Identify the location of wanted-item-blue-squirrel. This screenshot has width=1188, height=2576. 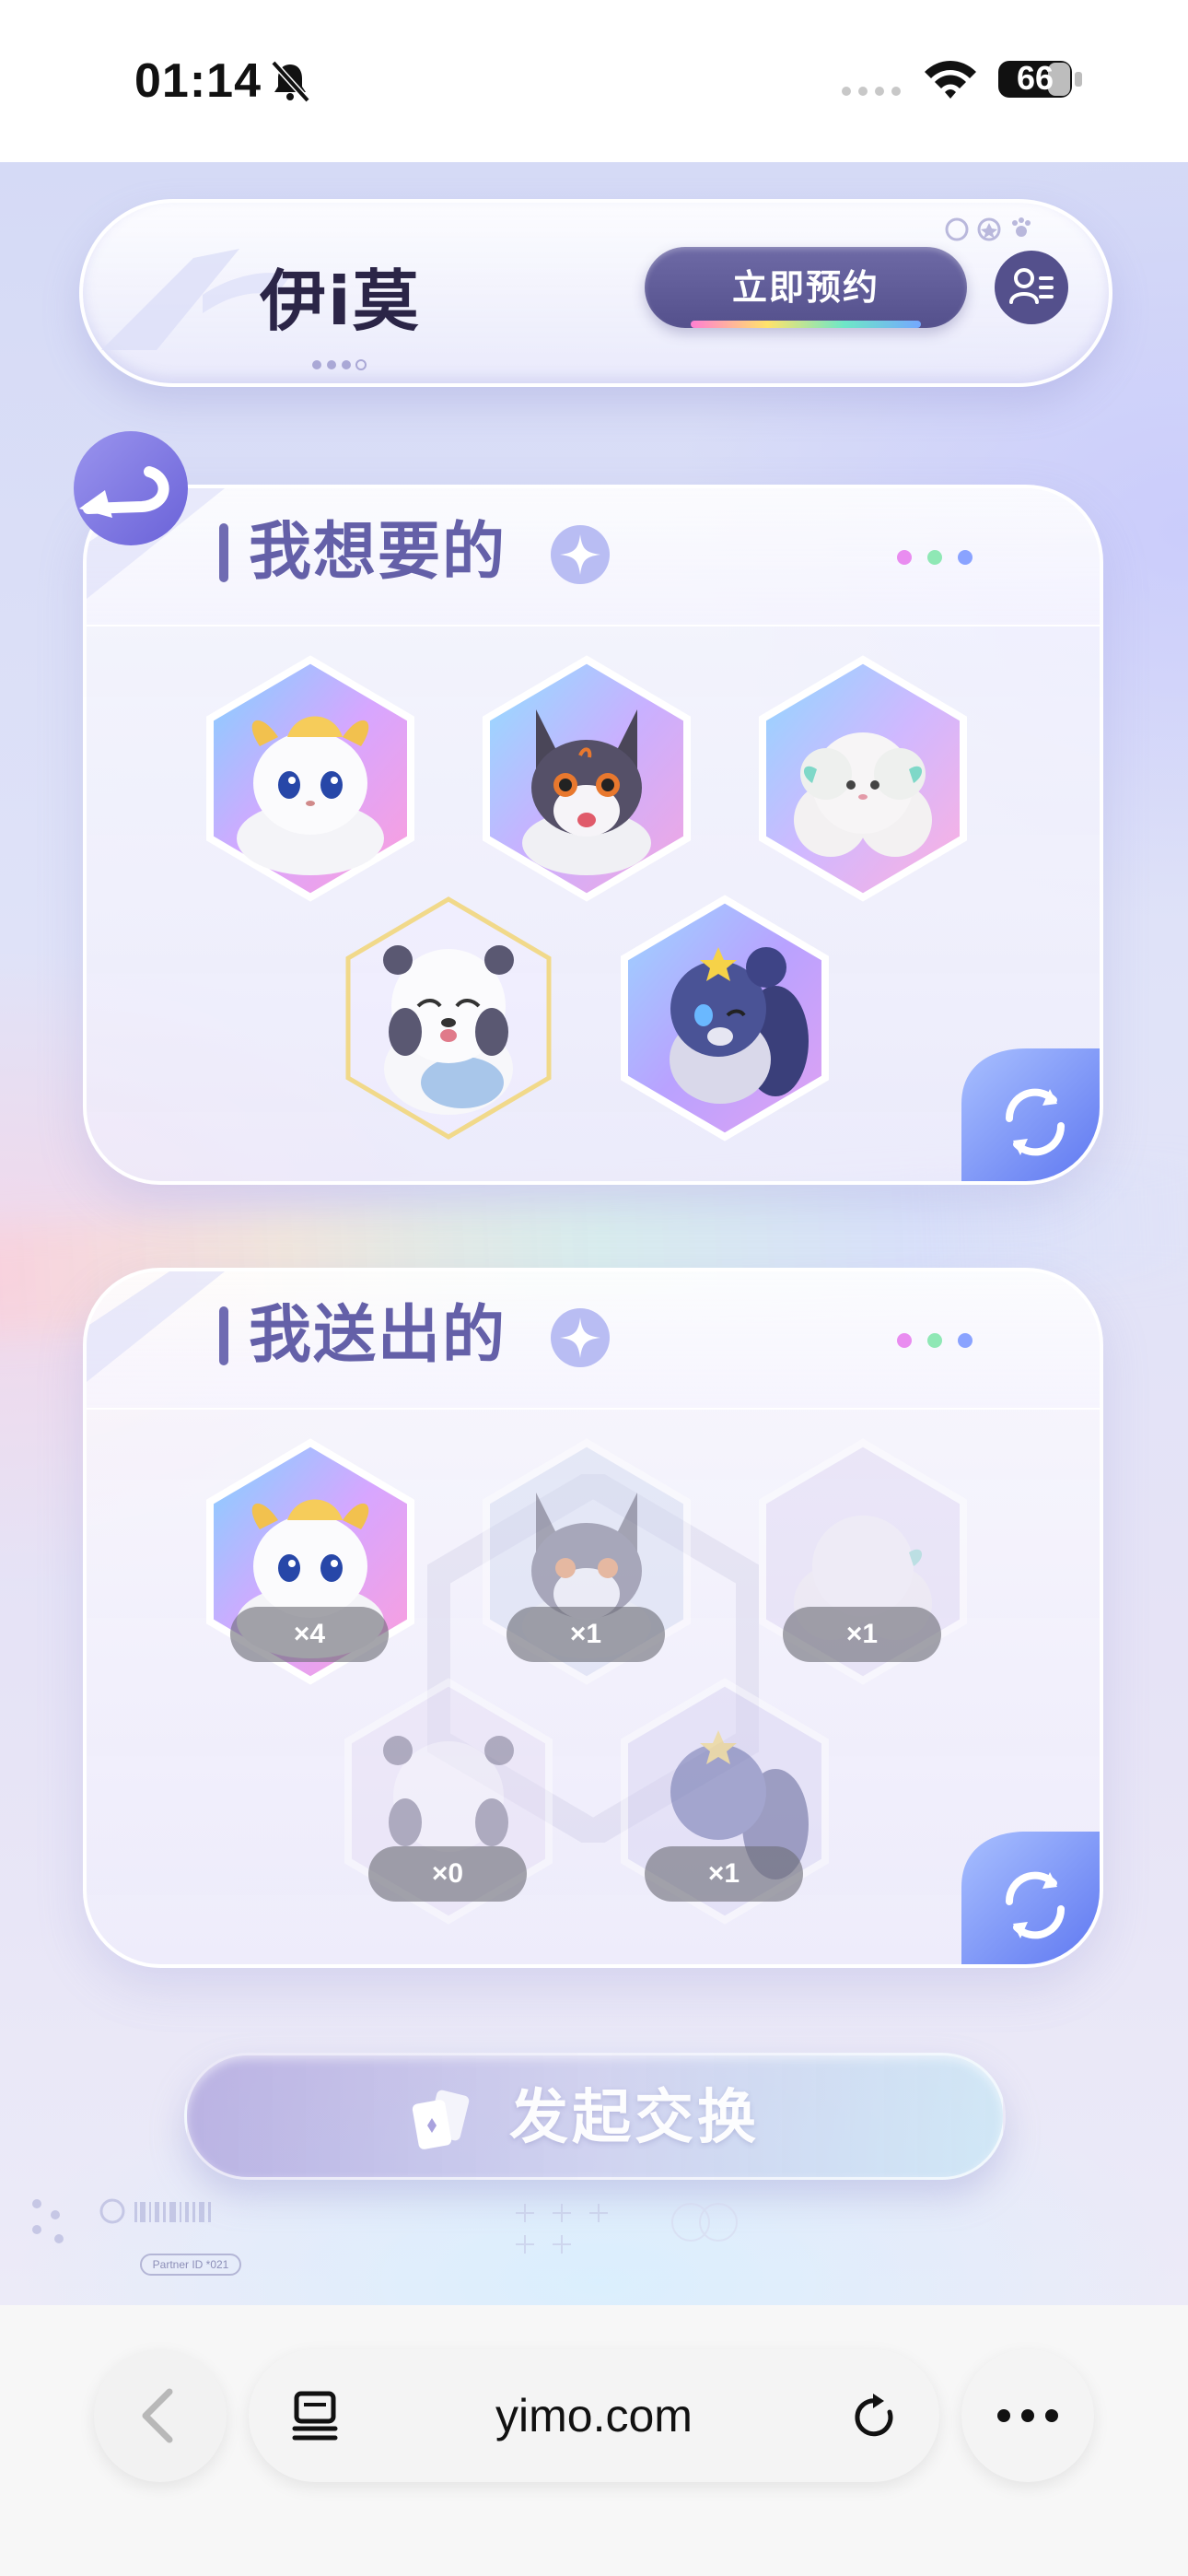
(725, 1018).